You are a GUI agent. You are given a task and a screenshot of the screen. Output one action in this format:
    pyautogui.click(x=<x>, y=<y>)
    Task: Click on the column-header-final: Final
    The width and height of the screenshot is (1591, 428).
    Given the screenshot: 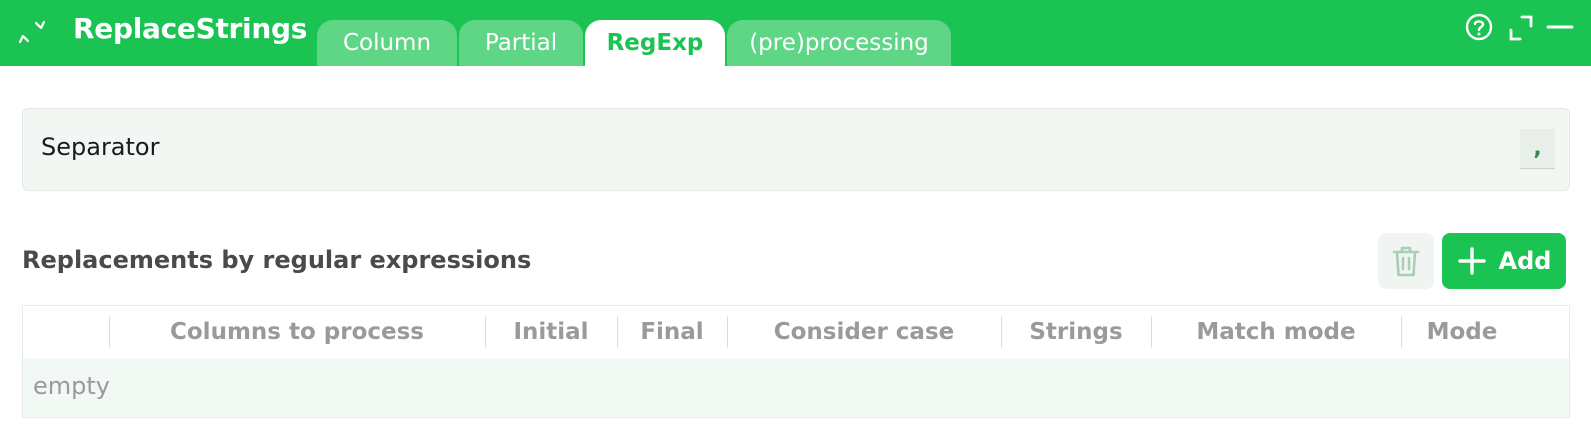 What is the action you would take?
    pyautogui.click(x=672, y=332)
    